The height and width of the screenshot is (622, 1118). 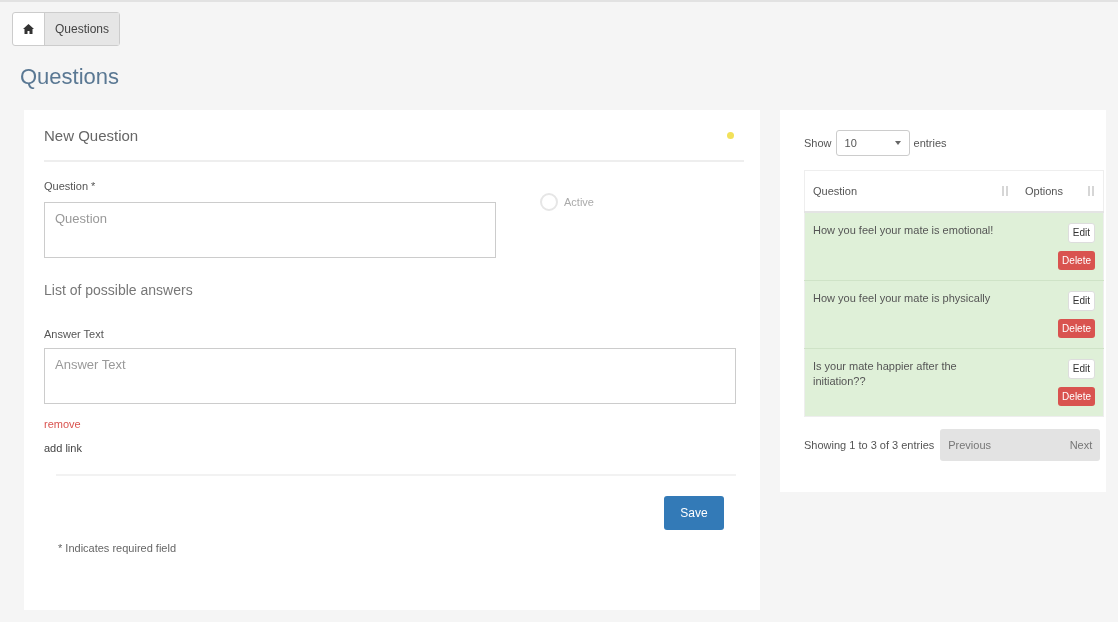 I want to click on panel-title: New Question, so click(x=91, y=135).